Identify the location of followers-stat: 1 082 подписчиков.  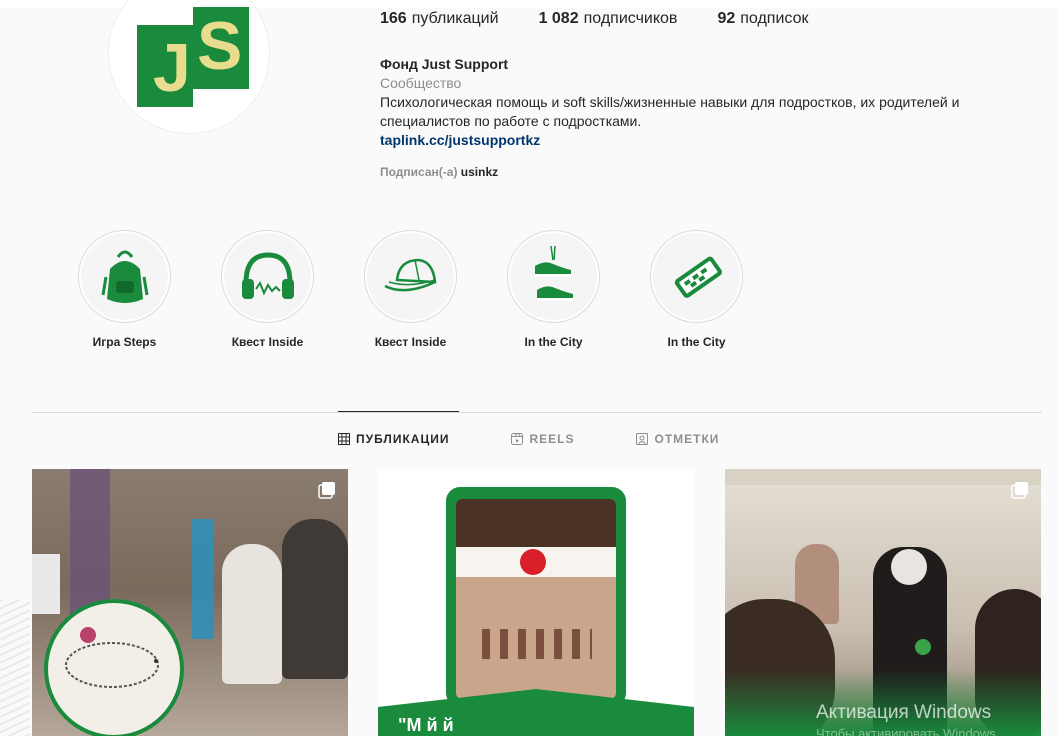
(608, 19).